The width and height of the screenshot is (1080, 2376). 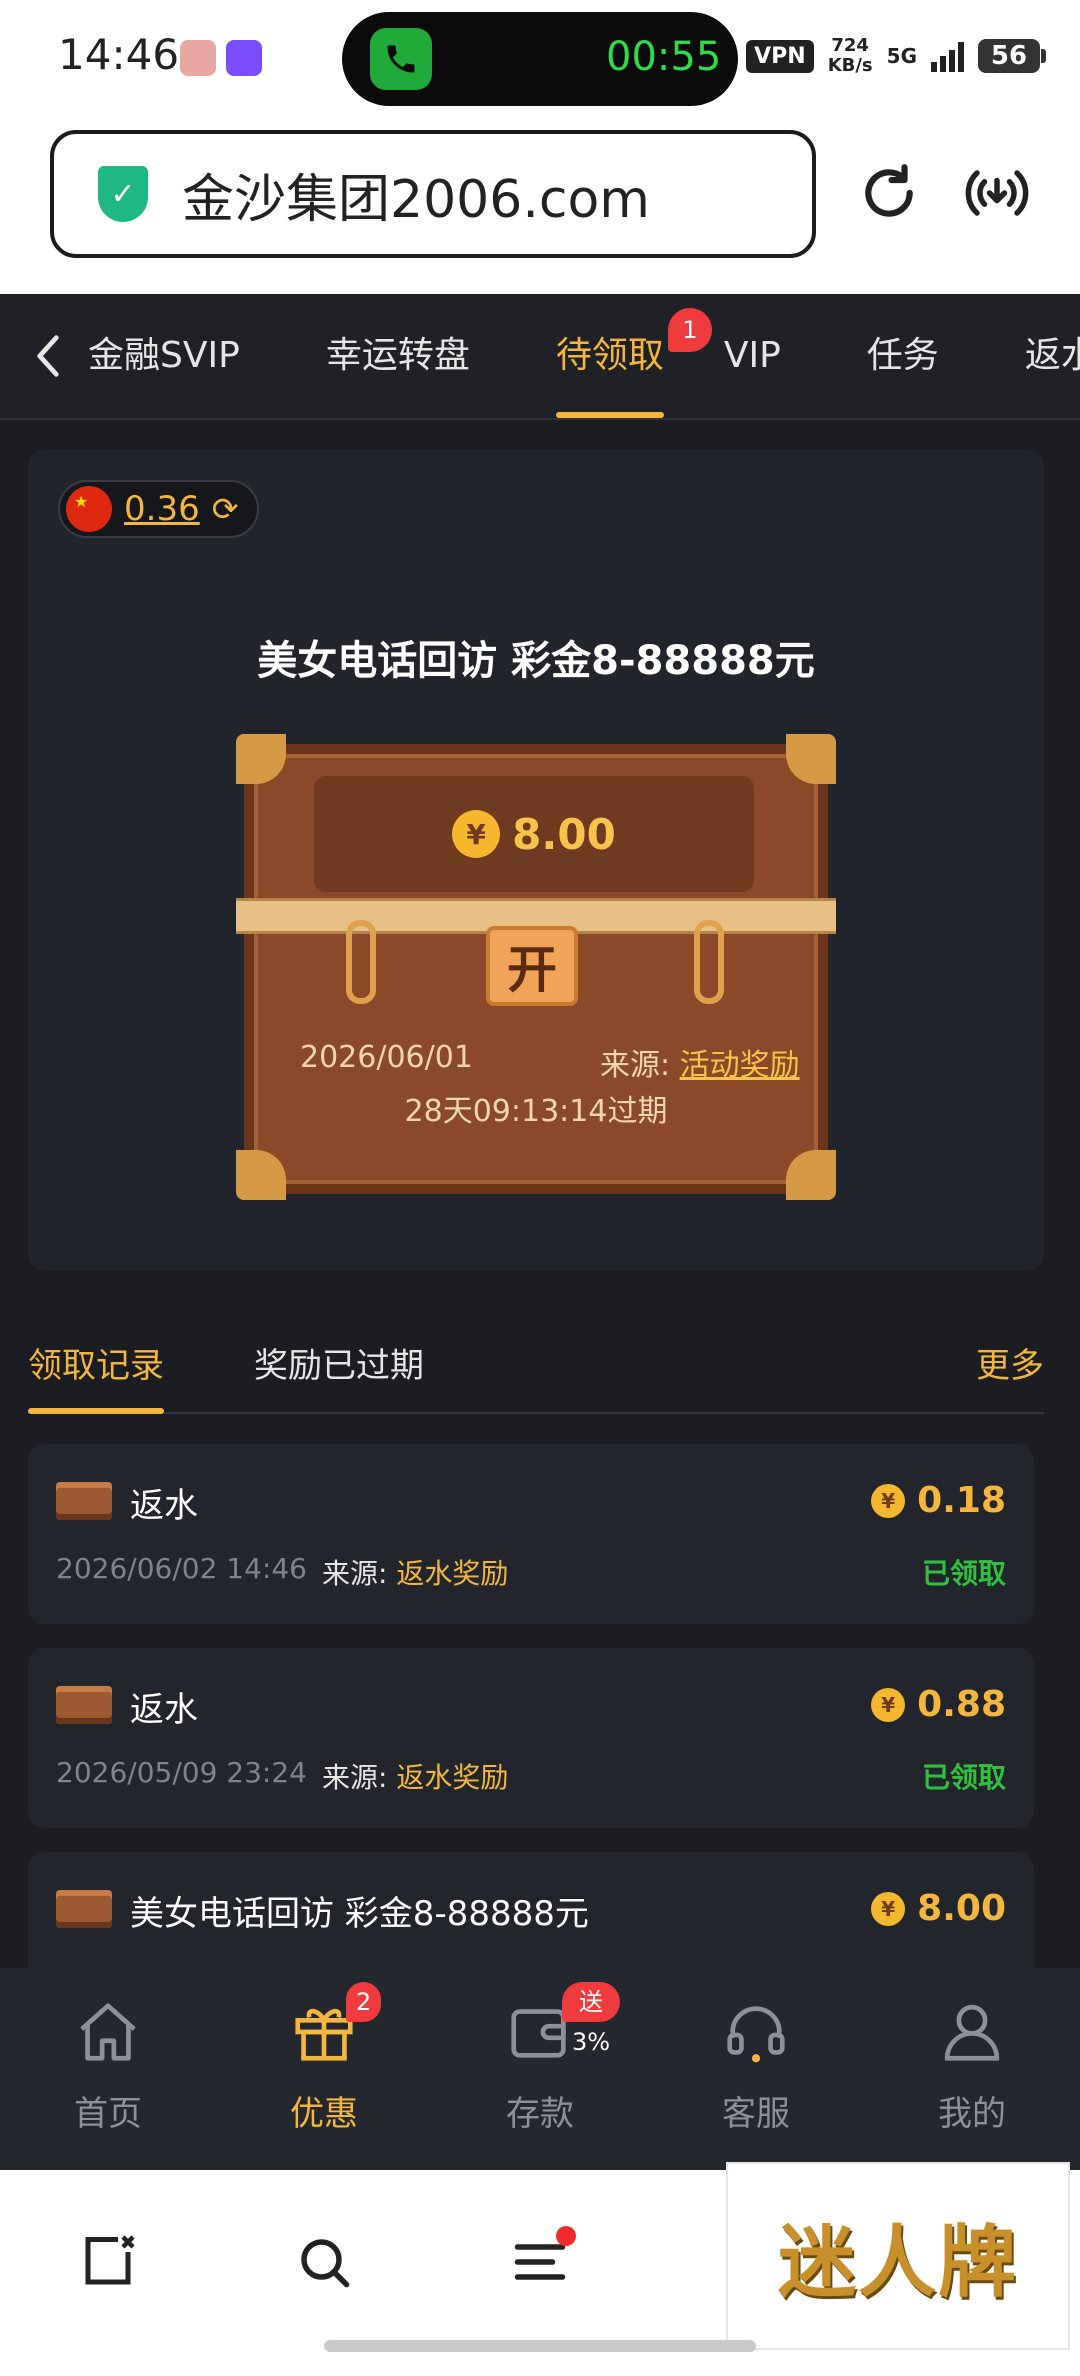 I want to click on user-icon, so click(x=972, y=2032).